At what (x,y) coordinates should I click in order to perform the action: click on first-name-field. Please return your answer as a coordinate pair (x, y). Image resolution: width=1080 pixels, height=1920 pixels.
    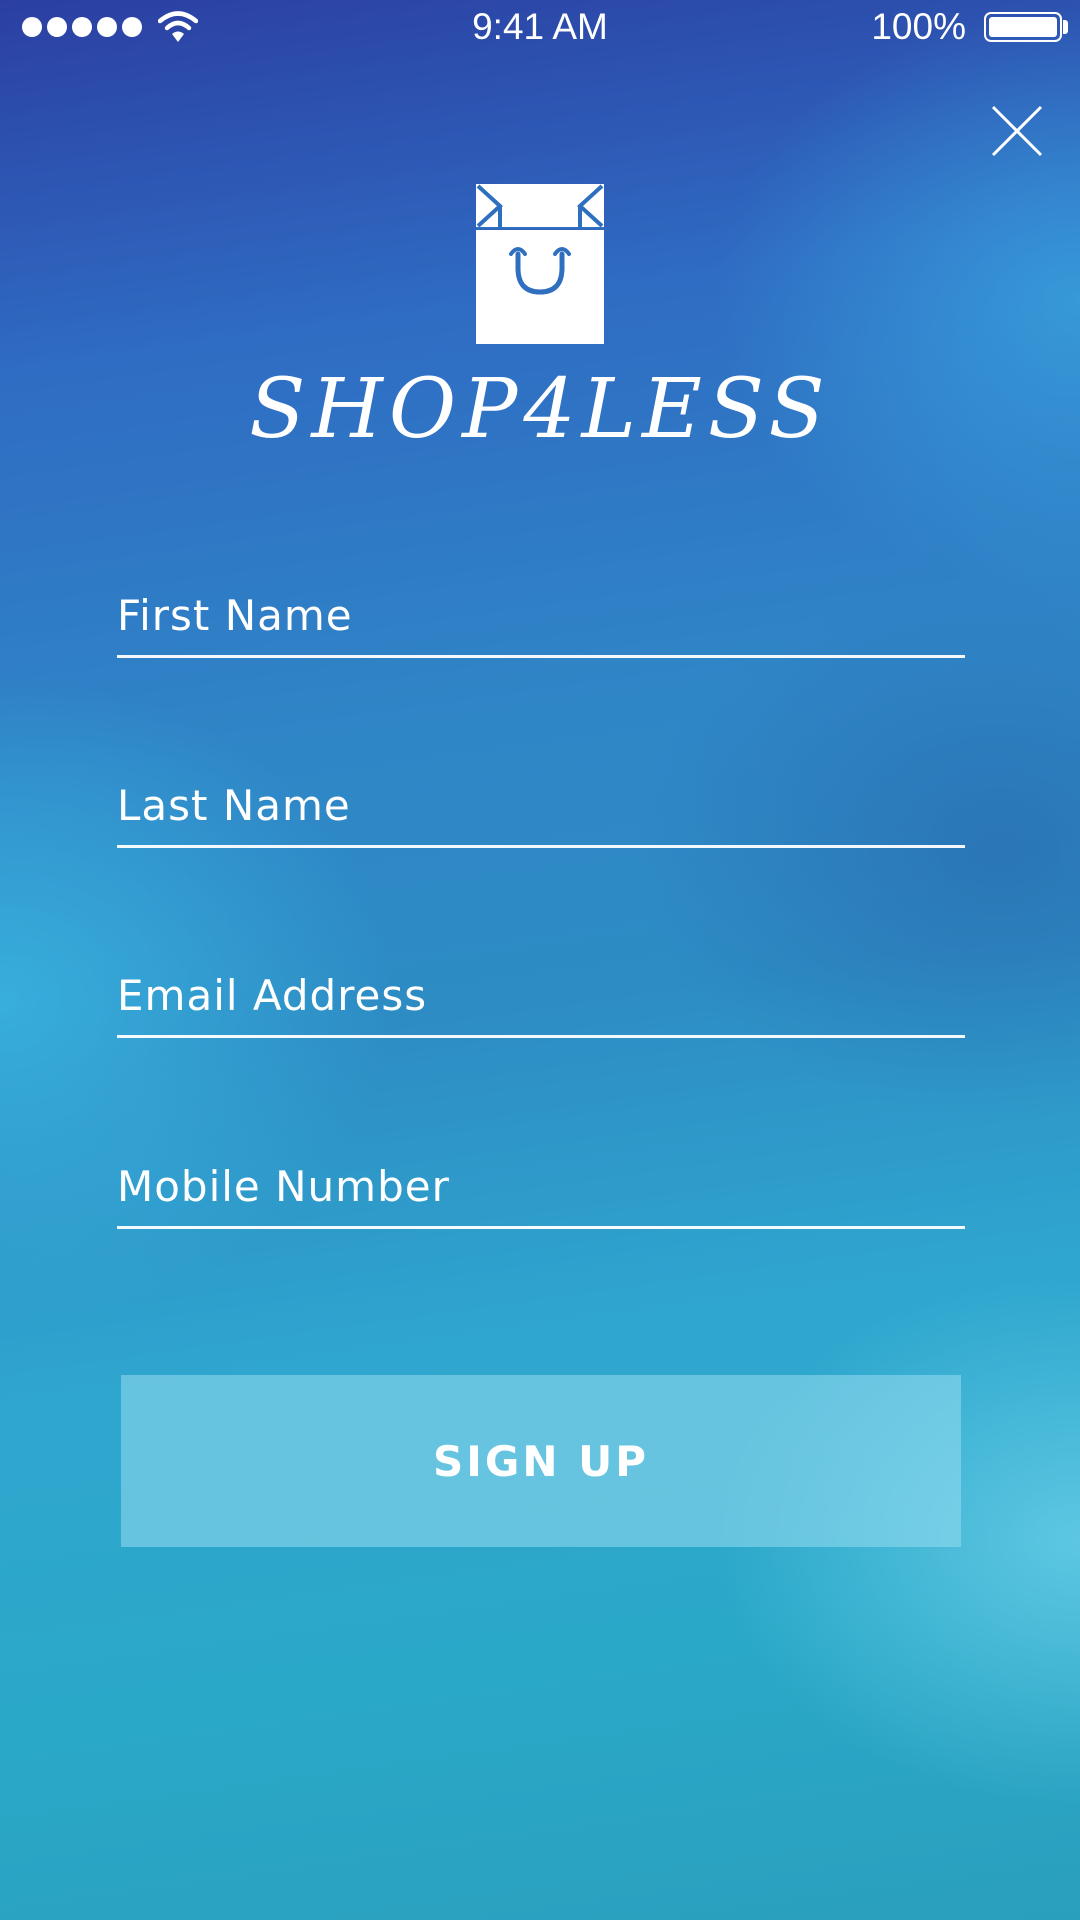
    Looking at the image, I should click on (541, 616).